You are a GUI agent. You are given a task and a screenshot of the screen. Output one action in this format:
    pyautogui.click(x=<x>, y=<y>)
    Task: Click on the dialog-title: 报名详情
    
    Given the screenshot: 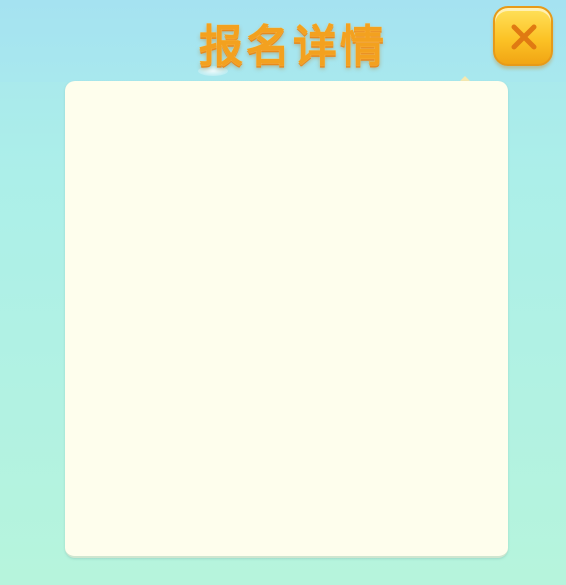 What is the action you would take?
    pyautogui.click(x=293, y=46)
    